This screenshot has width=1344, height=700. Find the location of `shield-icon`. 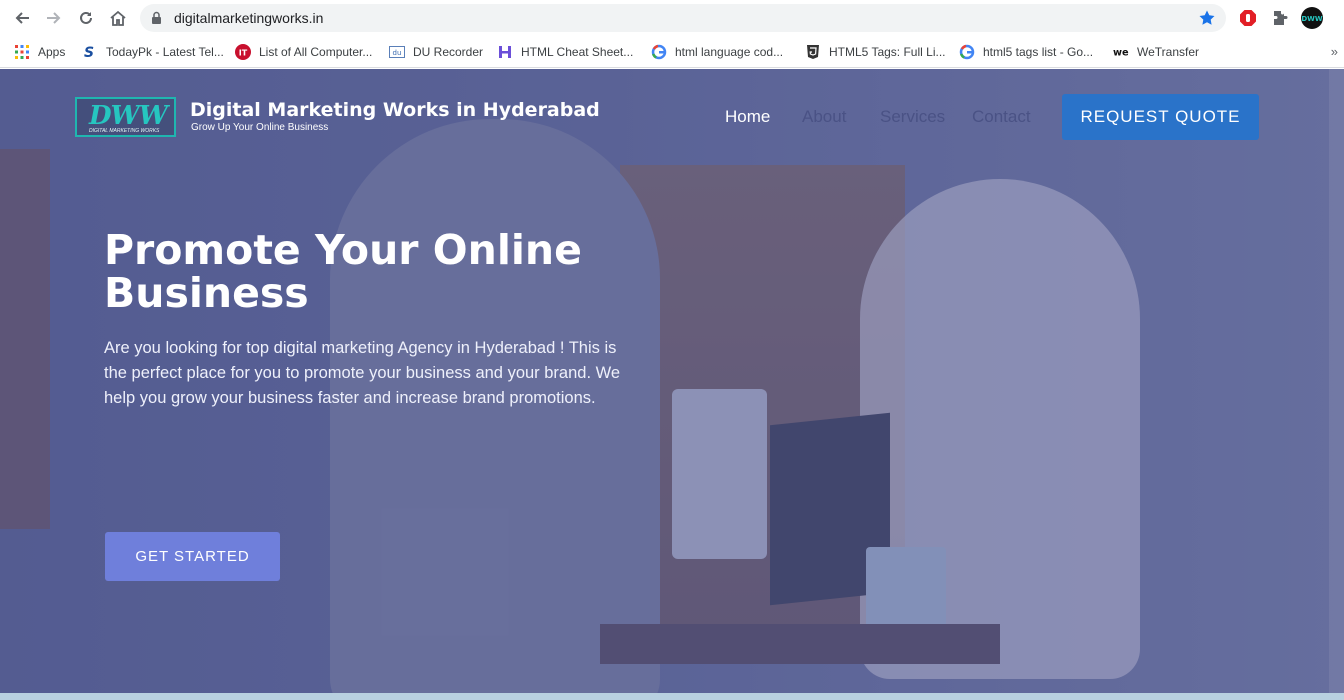

shield-icon is located at coordinates (813, 52).